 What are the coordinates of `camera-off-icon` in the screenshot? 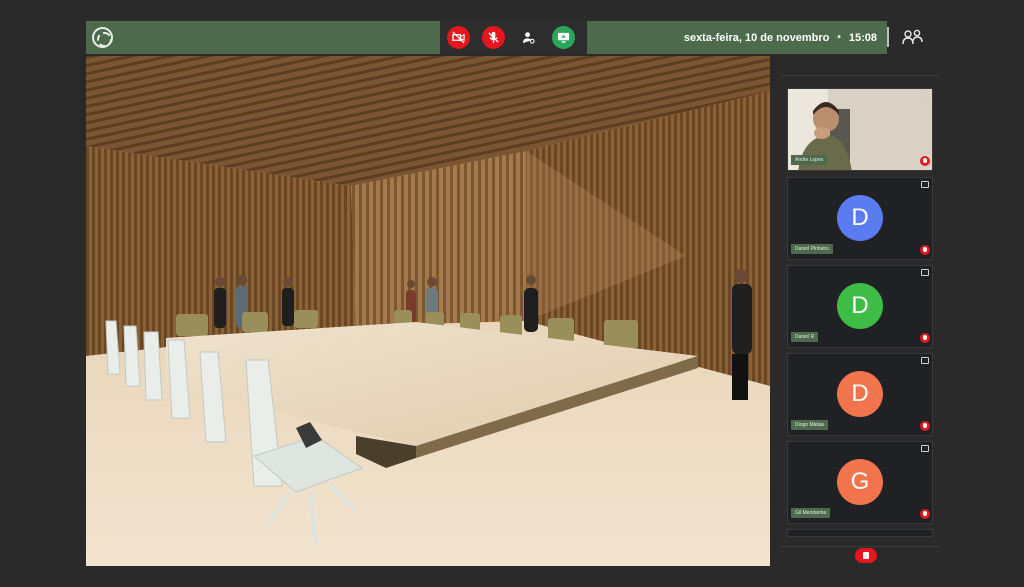 It's located at (458, 37).